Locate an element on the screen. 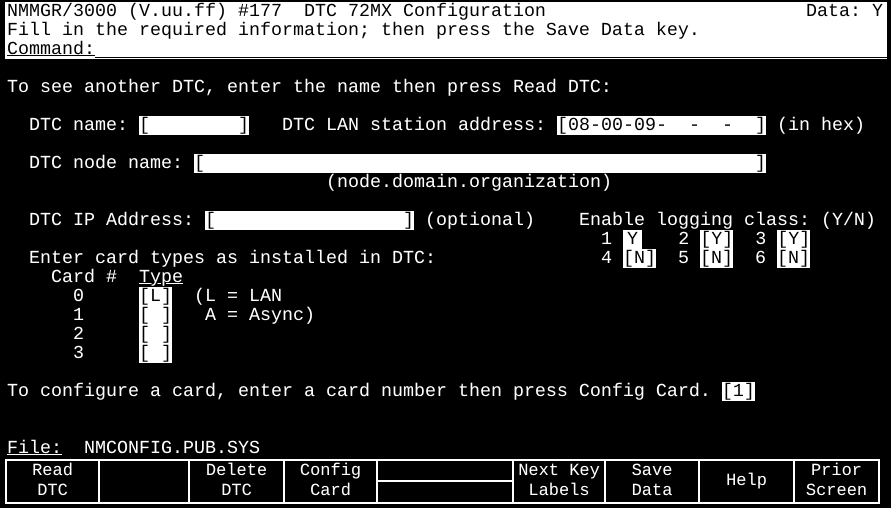 The width and height of the screenshot is (891, 508). field-label: DTC IP Address: is located at coordinates (111, 220).